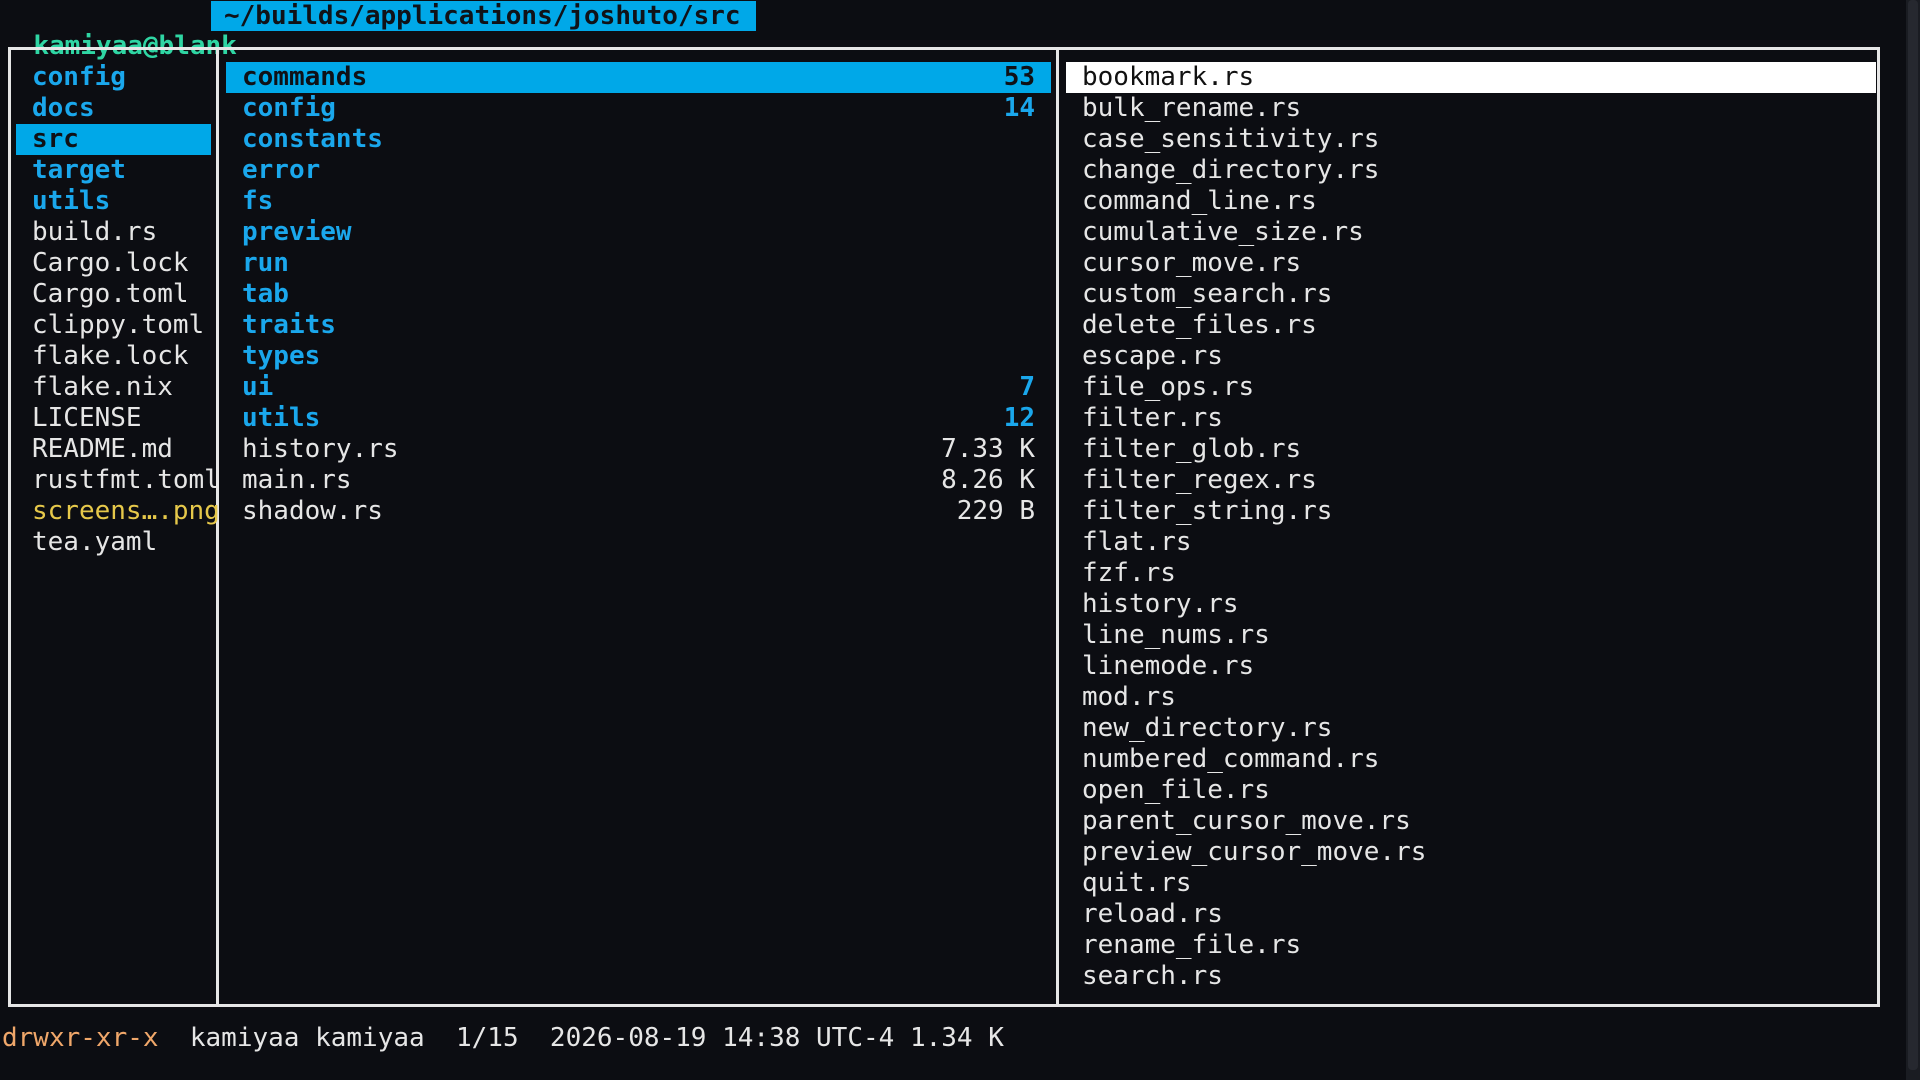  I want to click on preview-pane-item: bulk_rename.rs, so click(1471, 108).